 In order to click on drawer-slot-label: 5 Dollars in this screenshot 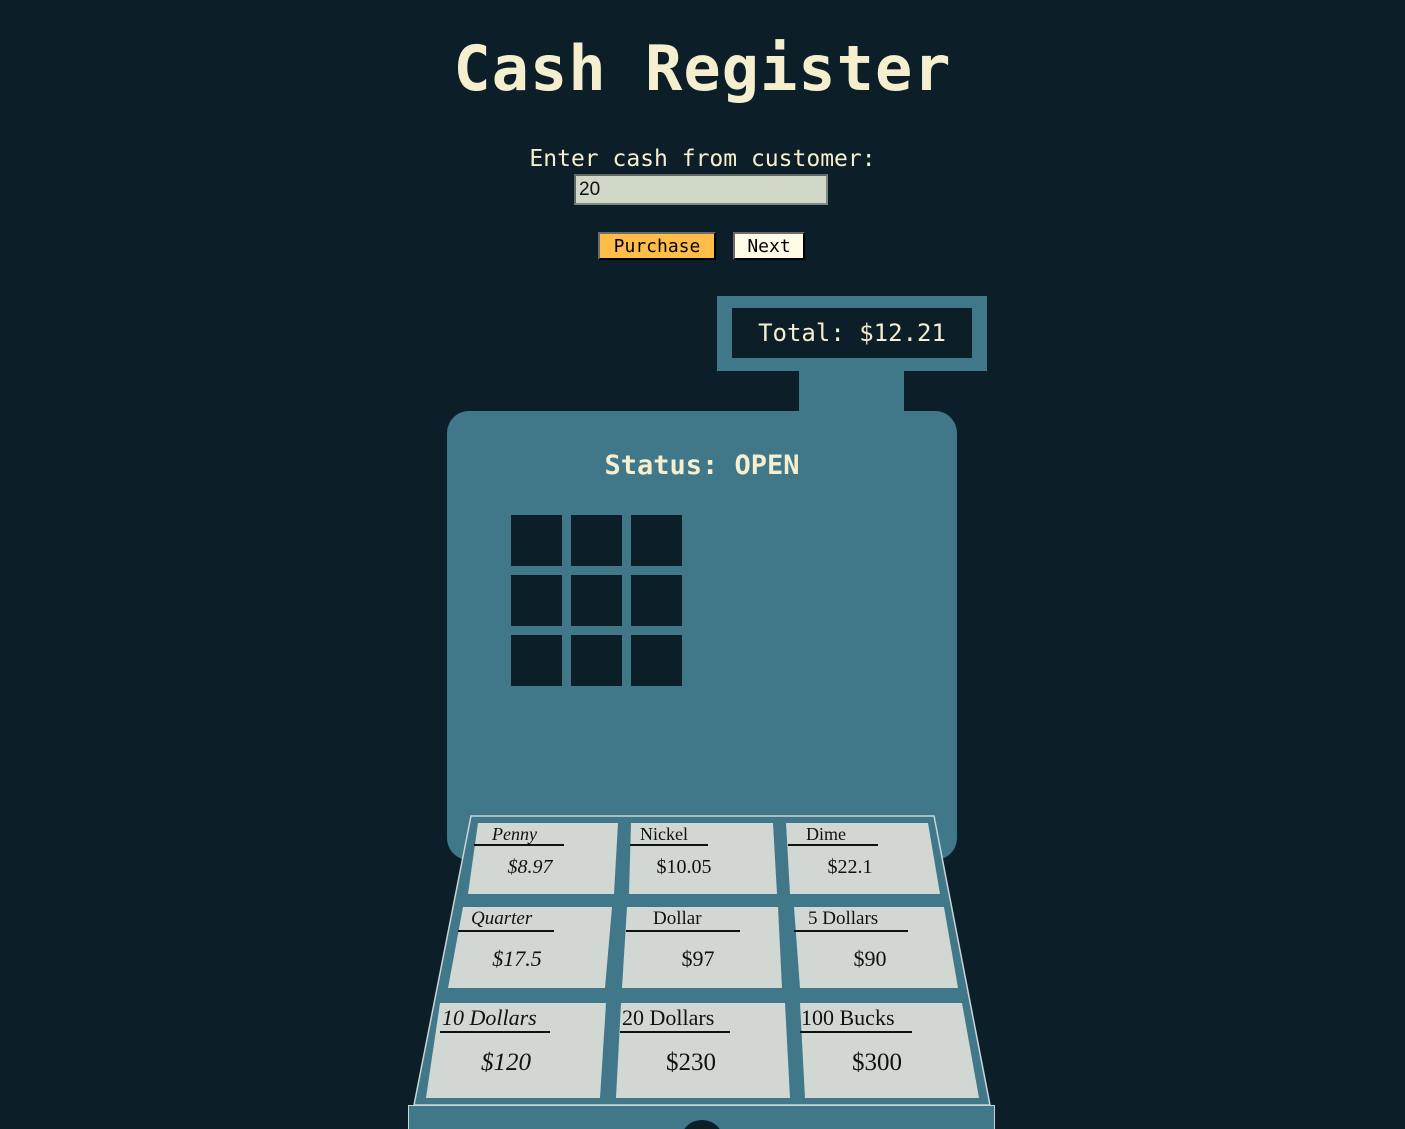, I will do `click(843, 918)`.